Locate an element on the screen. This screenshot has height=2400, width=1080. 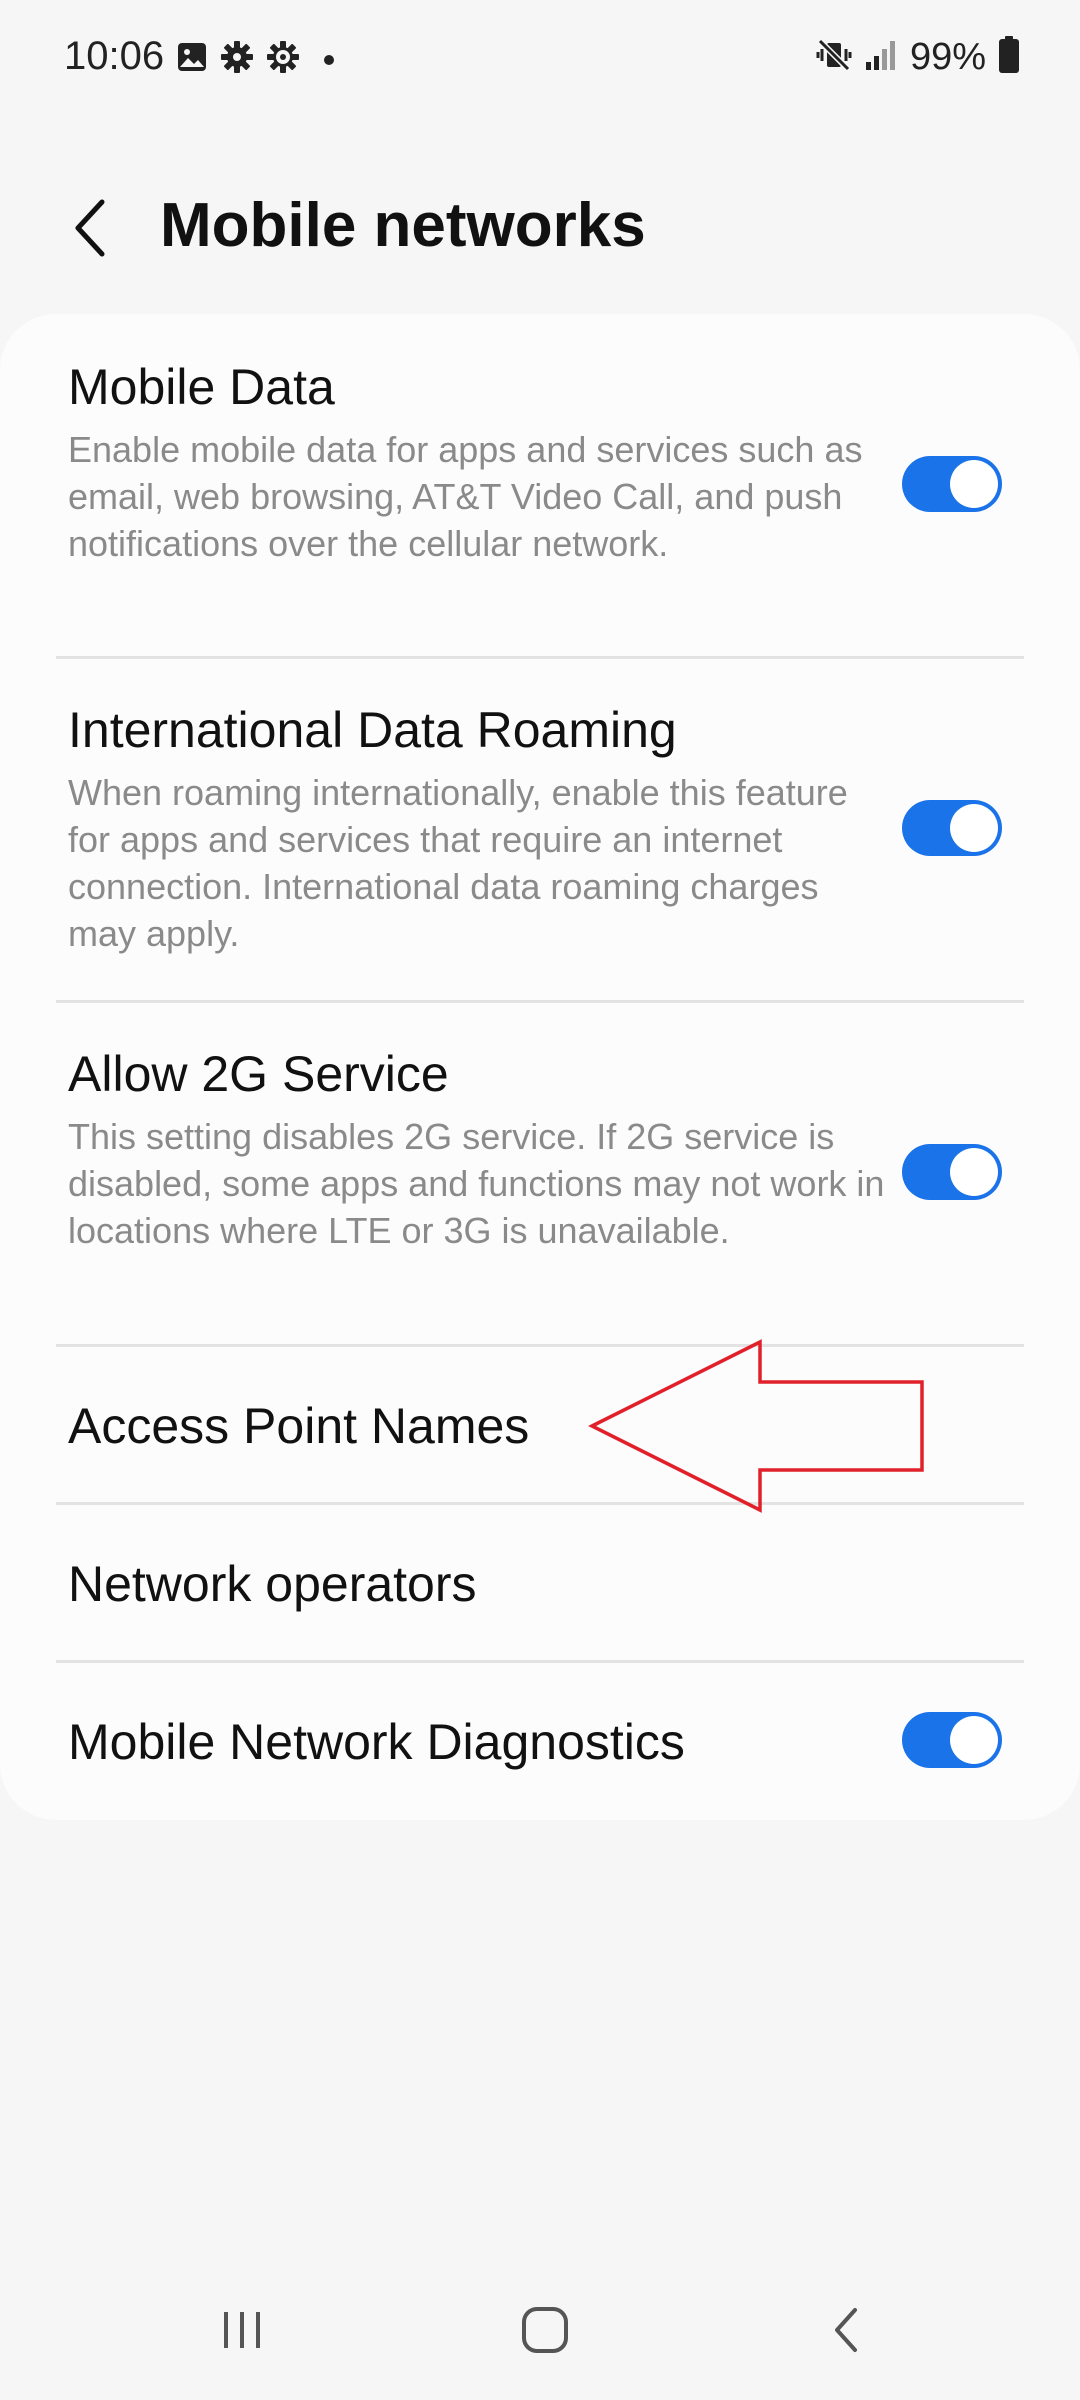
annotation-arrow-icon is located at coordinates (756, 1426).